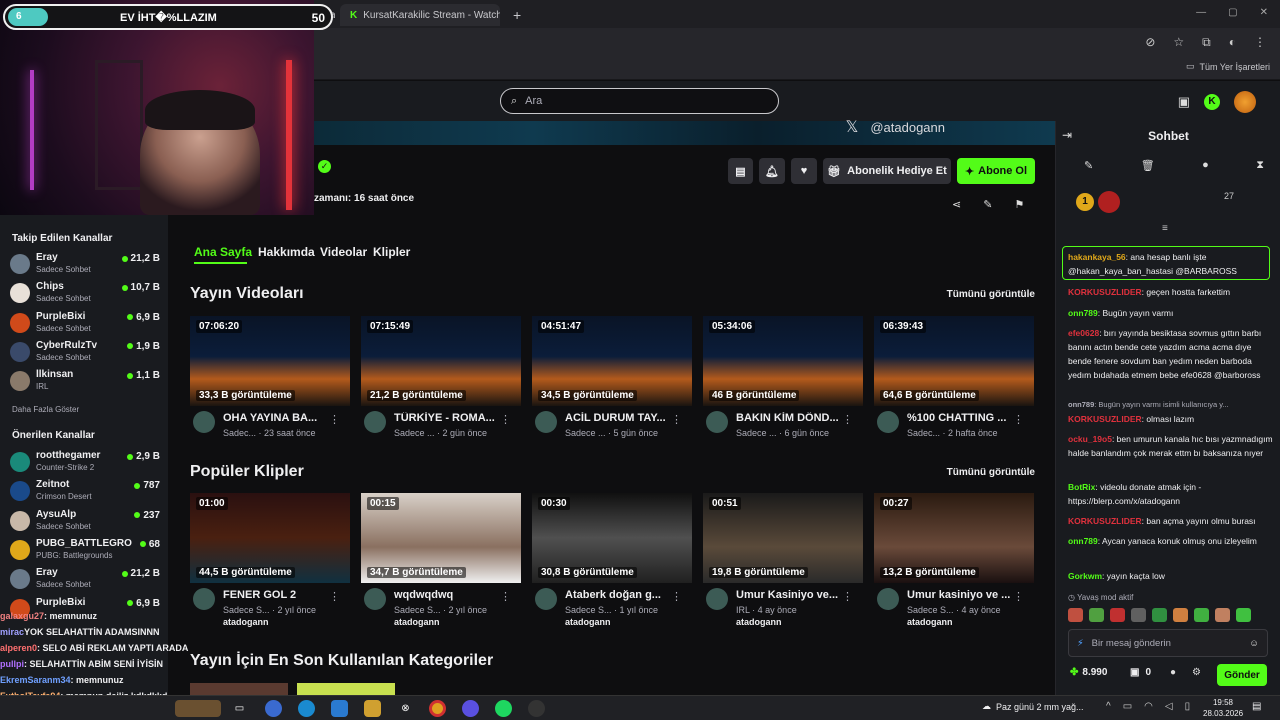  I want to click on sidebar-channel-item: Zeitnot Crimson Desert 787, so click(85, 492).